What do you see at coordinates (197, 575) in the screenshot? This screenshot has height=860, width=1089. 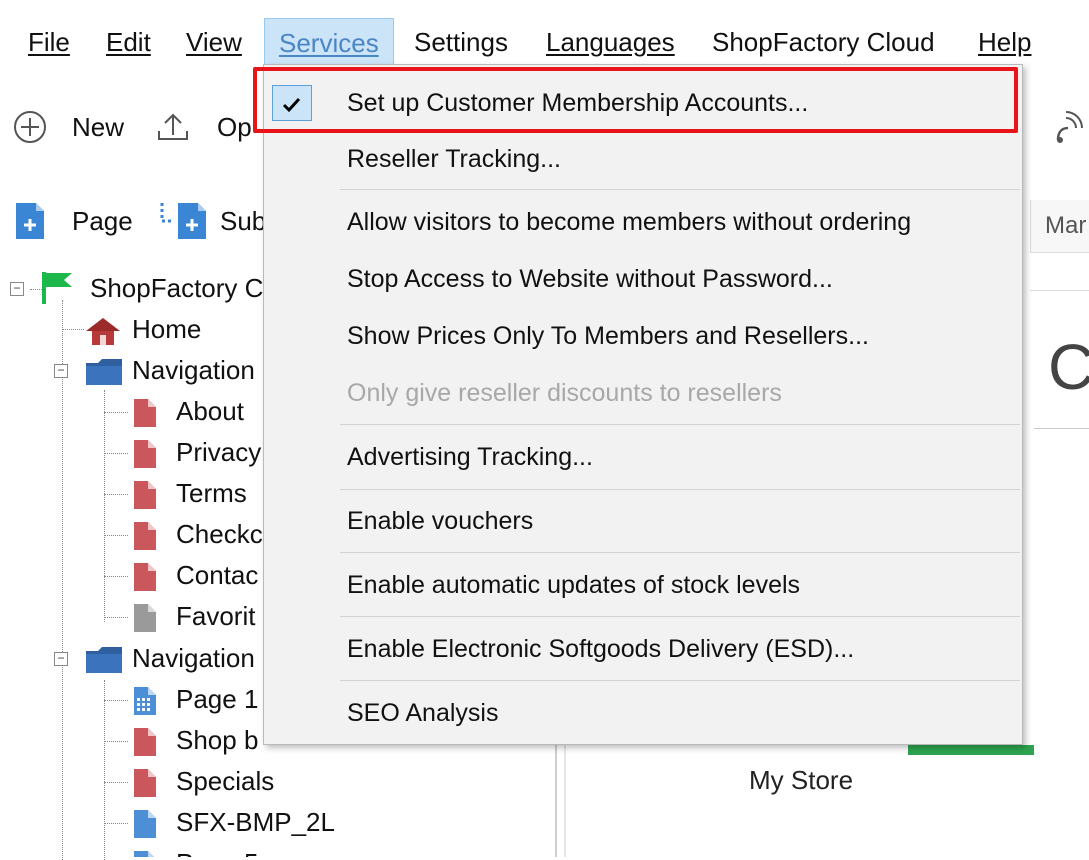 I see `tree-item-page: Contac` at bounding box center [197, 575].